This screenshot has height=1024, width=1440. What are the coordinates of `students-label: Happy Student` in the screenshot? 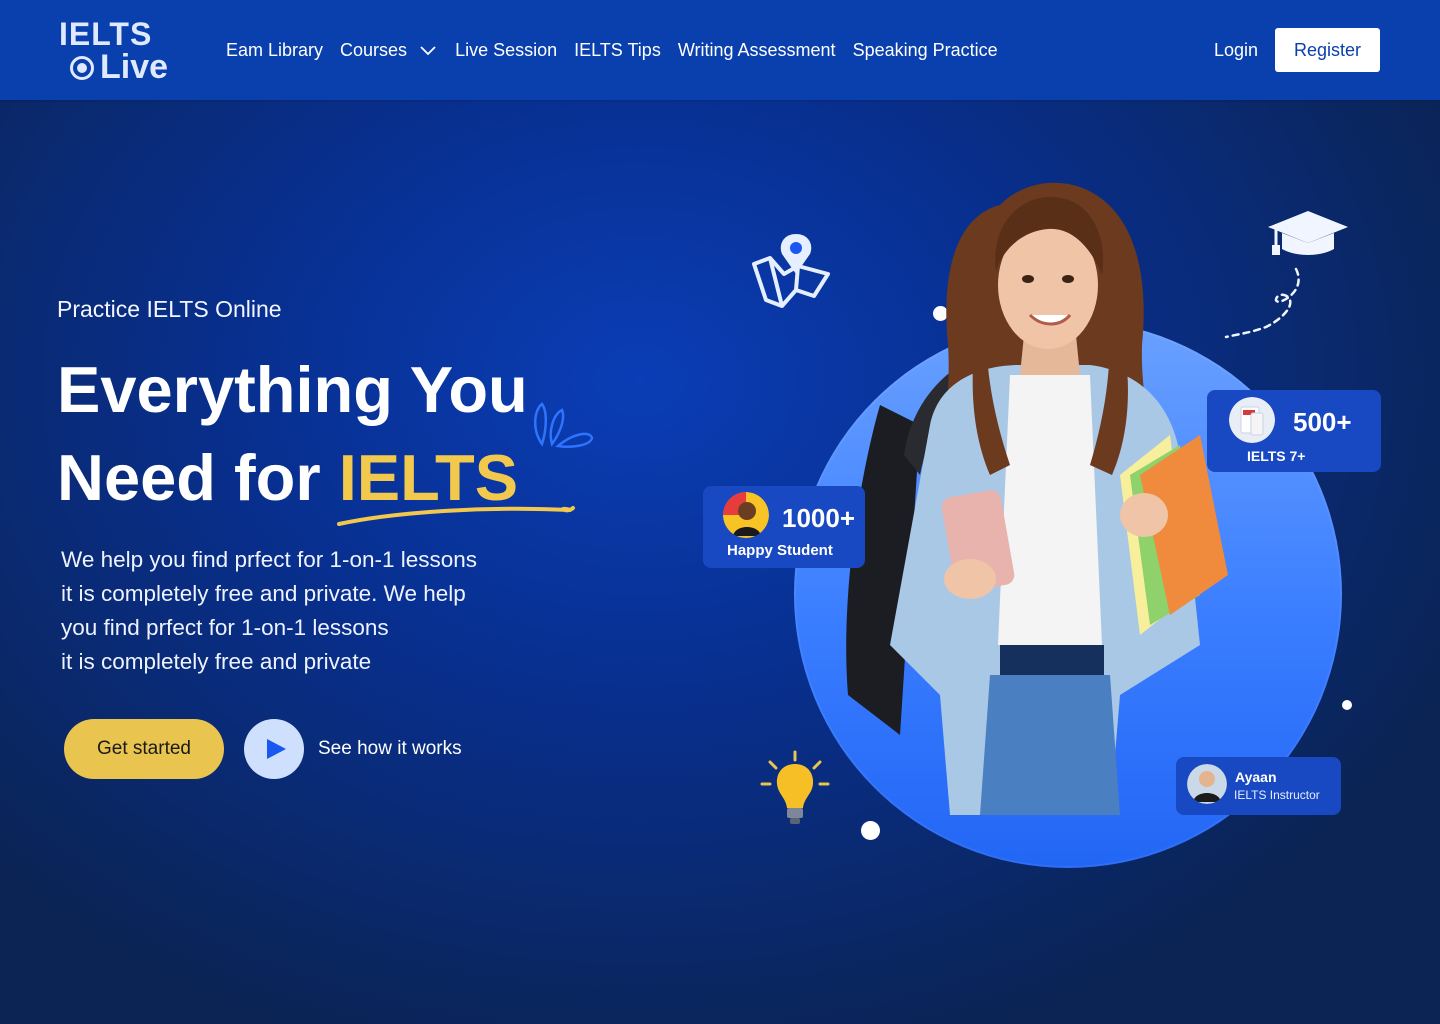 It's located at (780, 550).